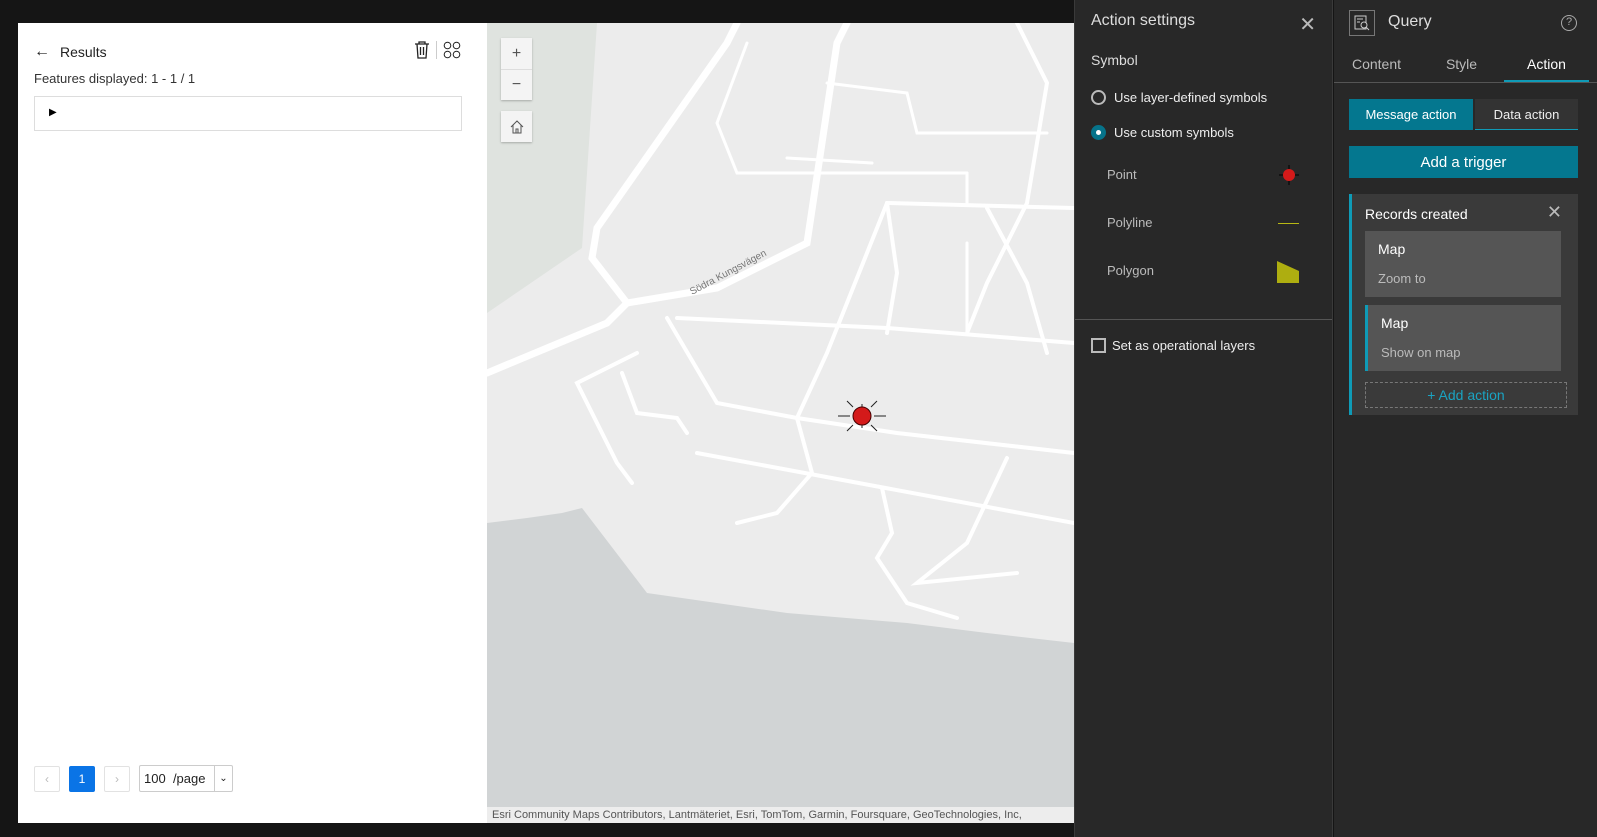 The width and height of the screenshot is (1597, 837). I want to click on page-size-select: 100 /page ⌄, so click(186, 778).